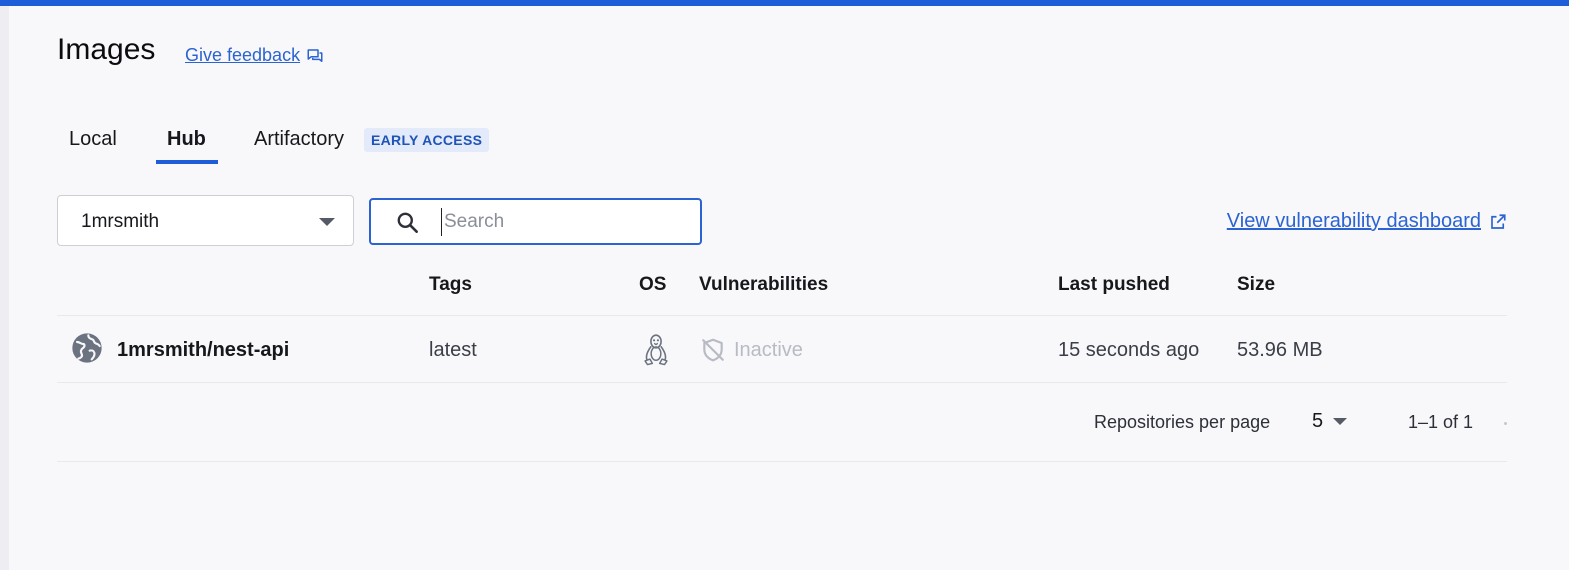 The height and width of the screenshot is (570, 1569). Describe the element at coordinates (205, 220) in the screenshot. I see `organization-select: 1mrsmith` at that location.